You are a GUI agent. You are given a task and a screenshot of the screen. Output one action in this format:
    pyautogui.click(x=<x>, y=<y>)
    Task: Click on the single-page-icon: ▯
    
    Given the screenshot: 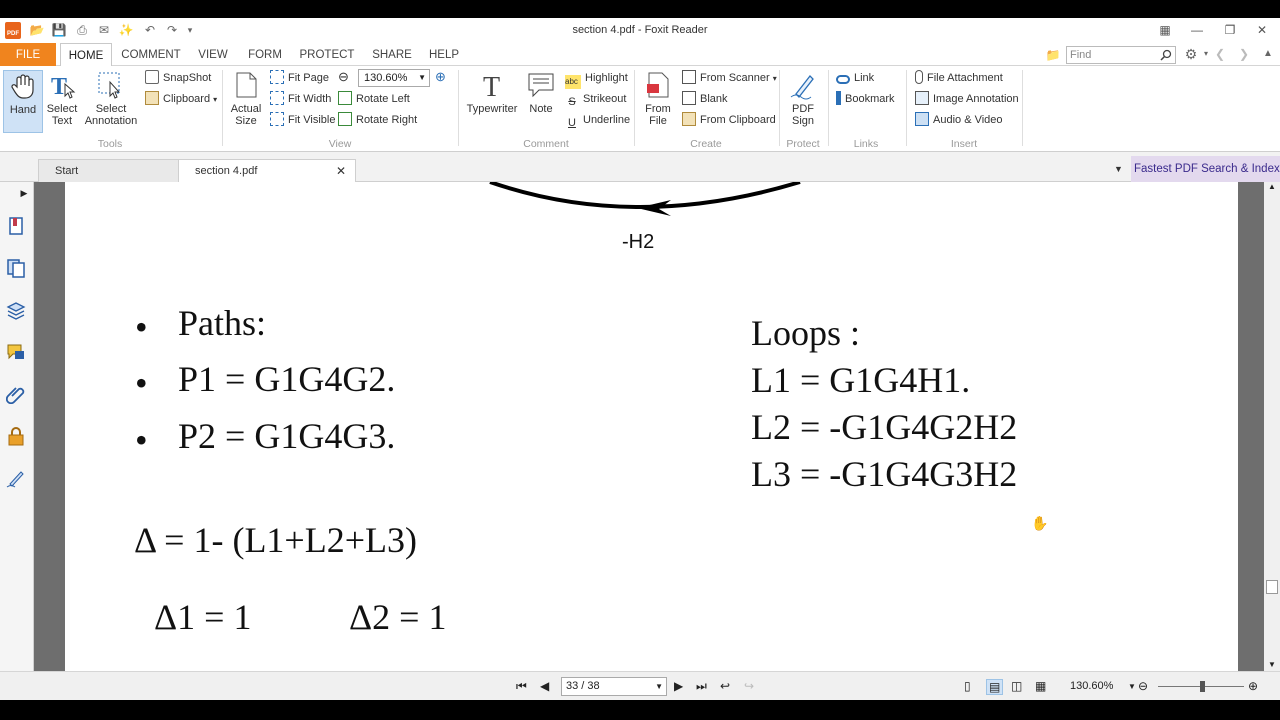 What is the action you would take?
    pyautogui.click(x=967, y=686)
    